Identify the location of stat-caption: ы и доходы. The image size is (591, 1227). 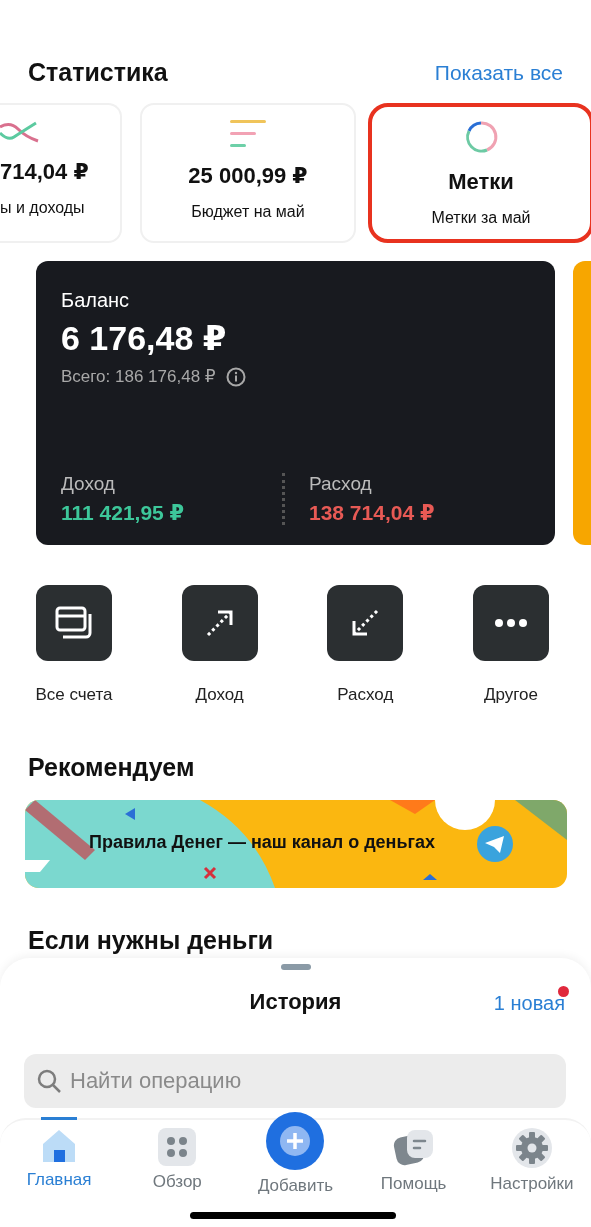
(42, 208).